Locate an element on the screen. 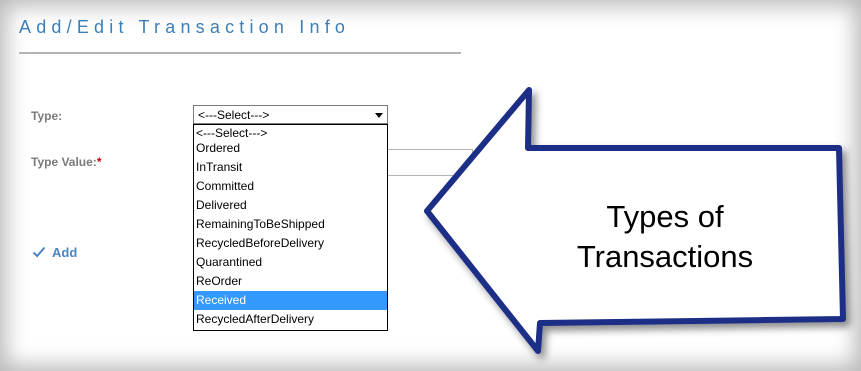 This screenshot has height=371, width=861. callout-label: Types of Transactions is located at coordinates (665, 237).